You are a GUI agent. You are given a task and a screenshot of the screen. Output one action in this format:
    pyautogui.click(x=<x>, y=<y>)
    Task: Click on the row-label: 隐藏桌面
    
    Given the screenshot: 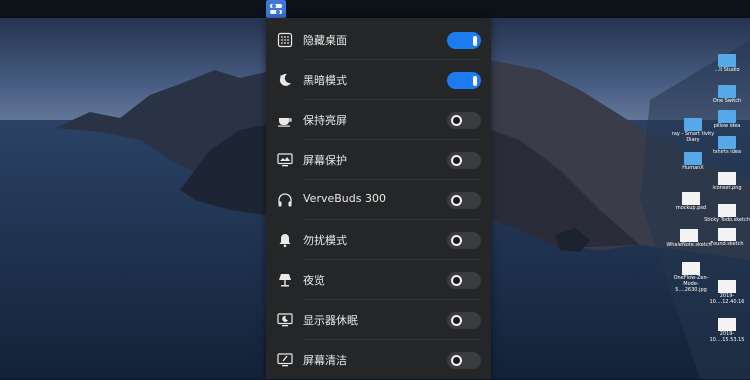 What is the action you would take?
    pyautogui.click(x=325, y=40)
    